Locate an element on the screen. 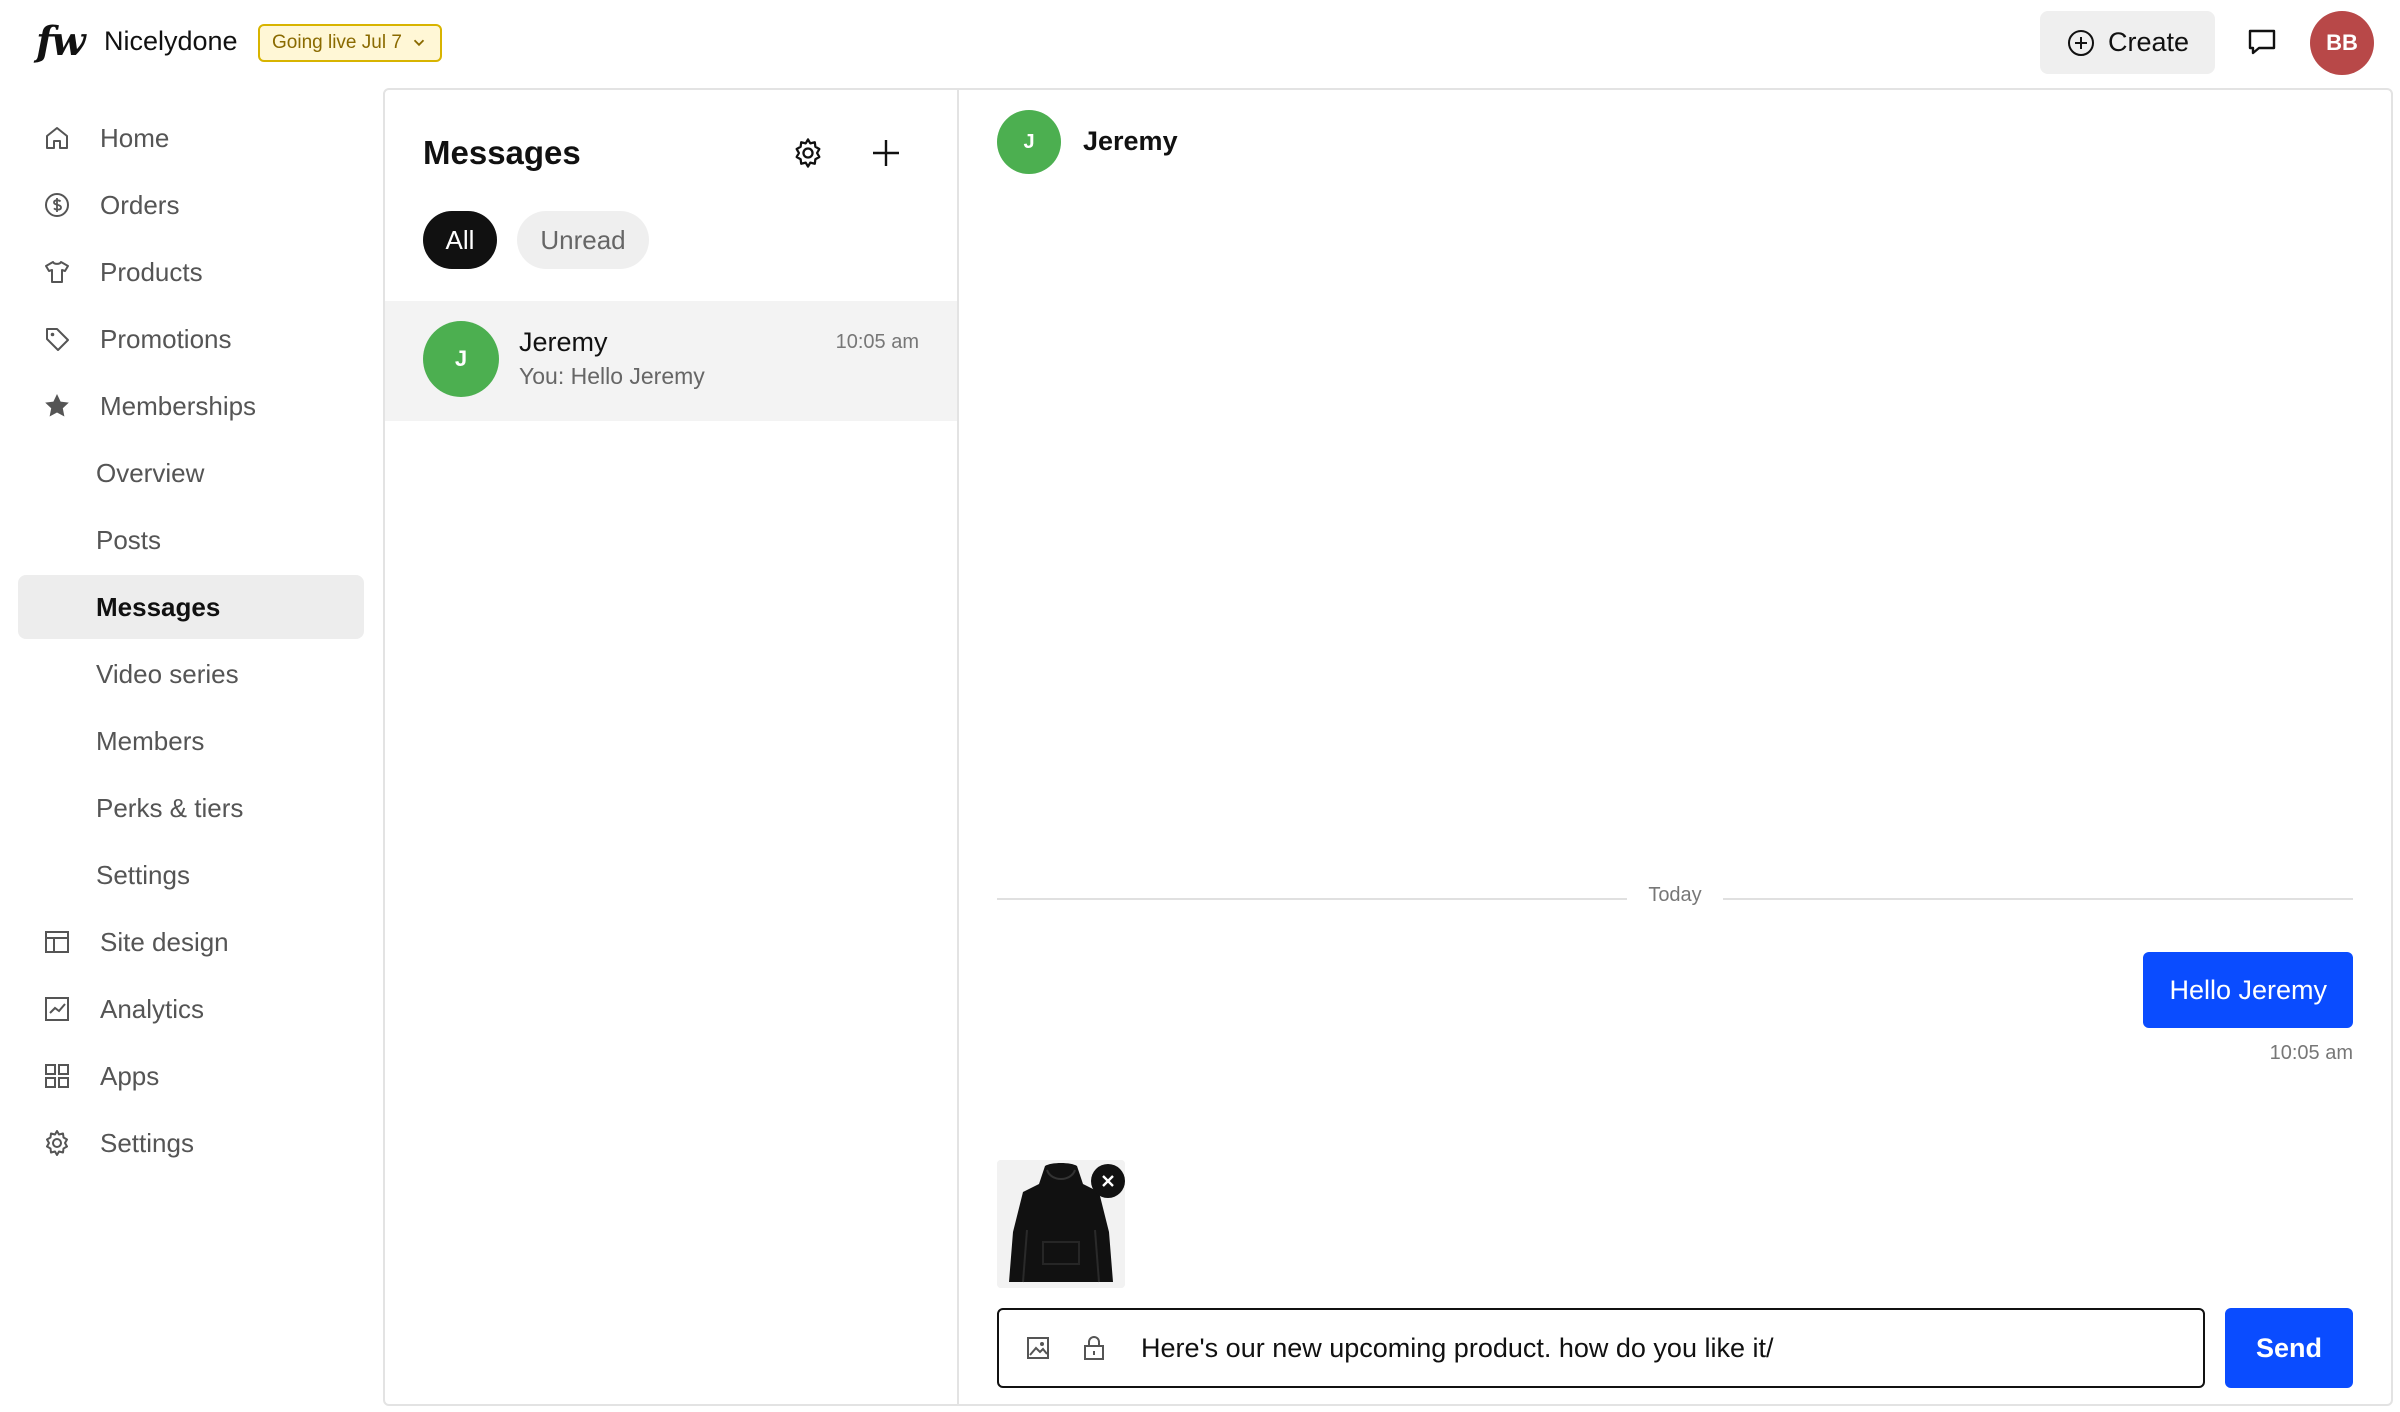 This screenshot has width=2400, height=1412. sidebar-item-members: Members is located at coordinates (191, 741).